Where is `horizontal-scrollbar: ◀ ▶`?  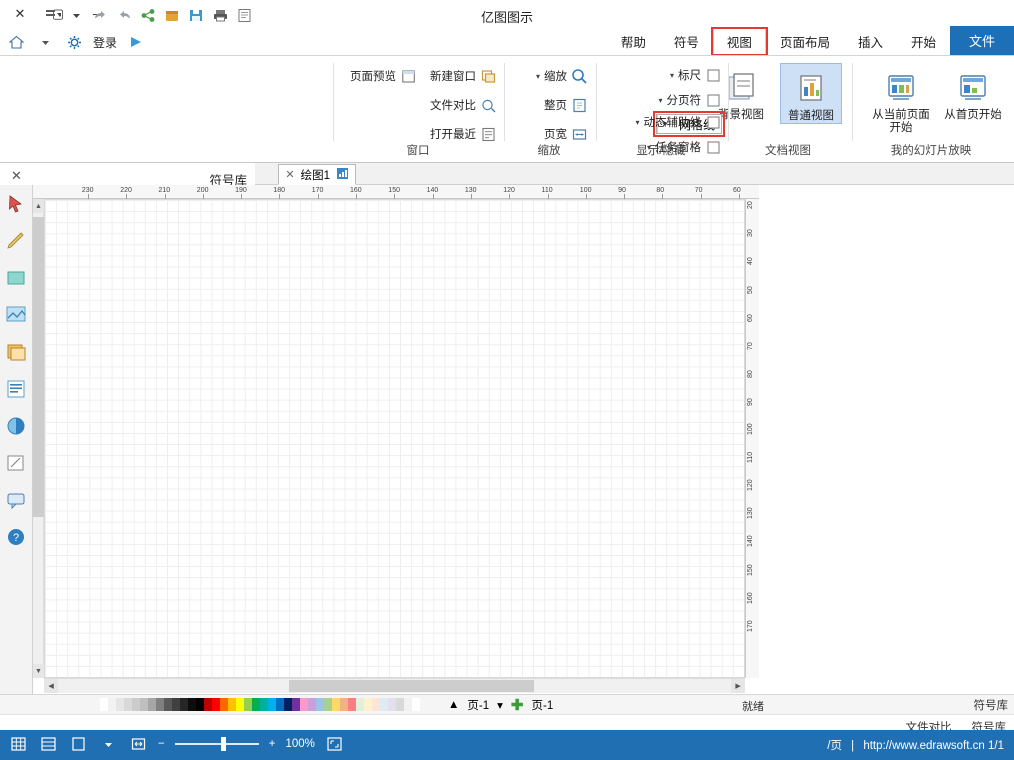
horizontal-scrollbar: ◀ ▶ is located at coordinates (394, 685).